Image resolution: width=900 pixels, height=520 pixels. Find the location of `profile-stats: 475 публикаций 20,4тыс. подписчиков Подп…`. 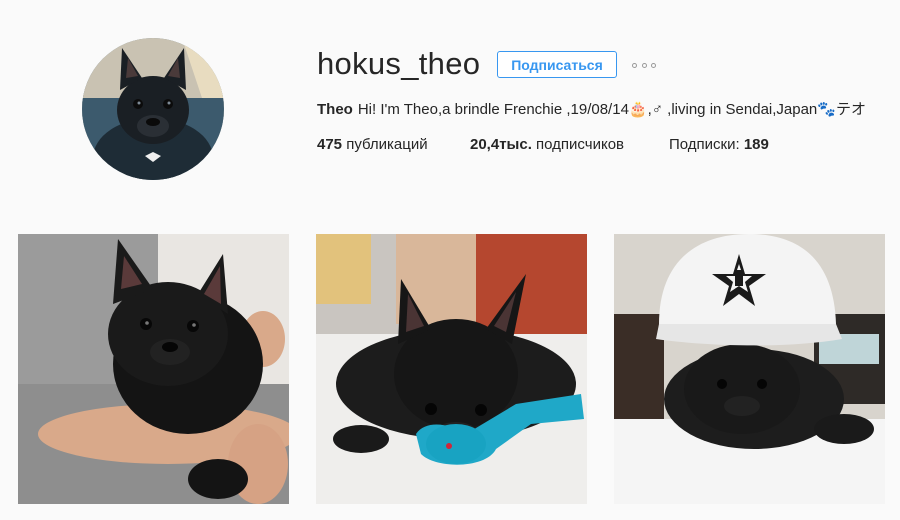

profile-stats: 475 публикаций 20,4тыс. подписчиков Подп… is located at coordinates (543, 145).